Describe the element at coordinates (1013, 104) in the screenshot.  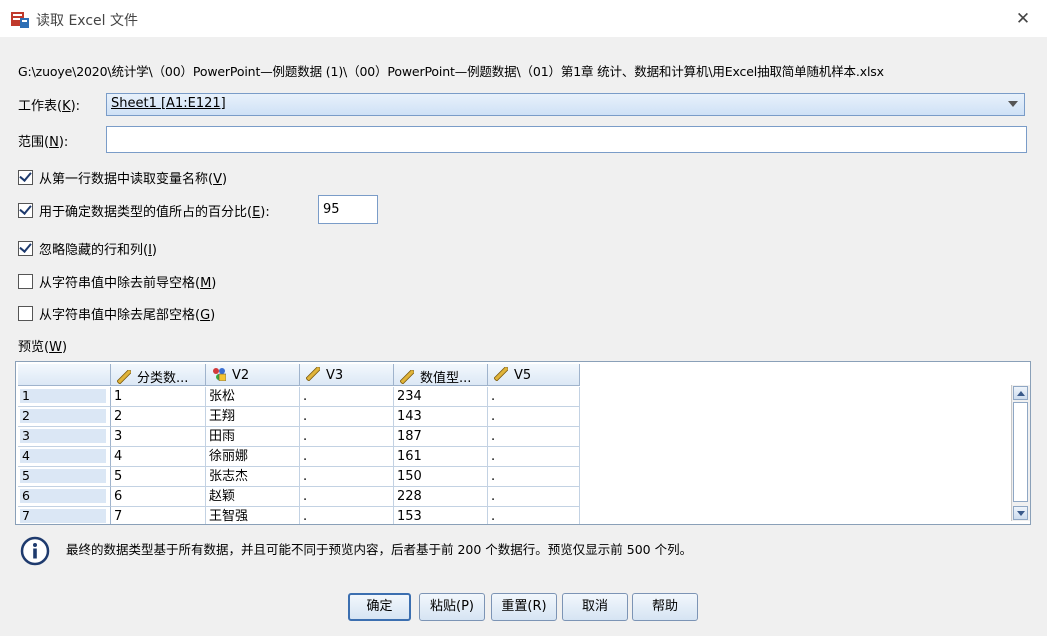
I see `chevron-down-icon` at that location.